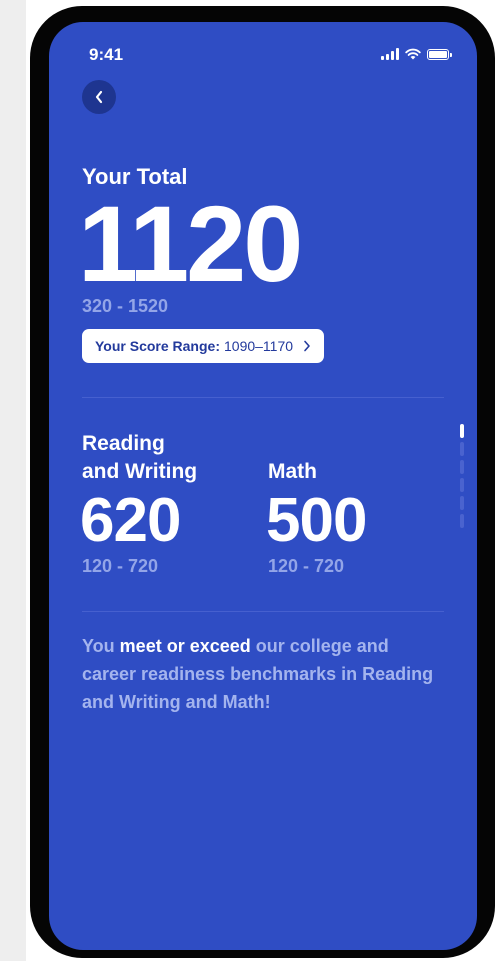 The width and height of the screenshot is (504, 961). I want to click on chevron-left-icon, so click(99, 97).